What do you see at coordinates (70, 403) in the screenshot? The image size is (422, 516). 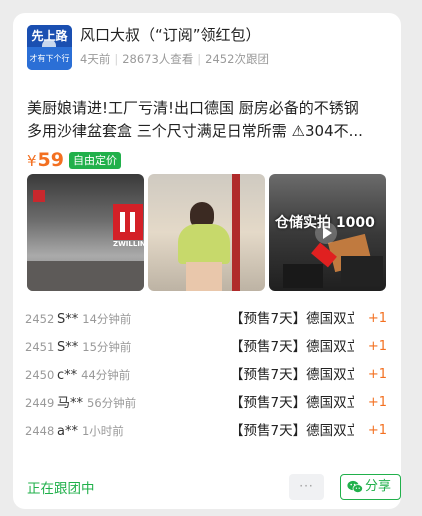 I see `record-username: 马**` at bounding box center [70, 403].